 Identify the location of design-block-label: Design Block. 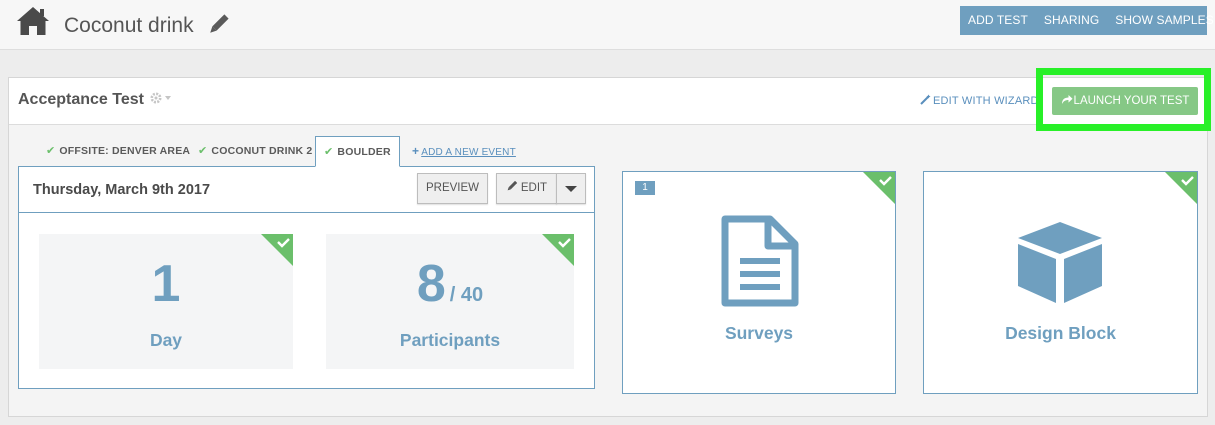
(1060, 333).